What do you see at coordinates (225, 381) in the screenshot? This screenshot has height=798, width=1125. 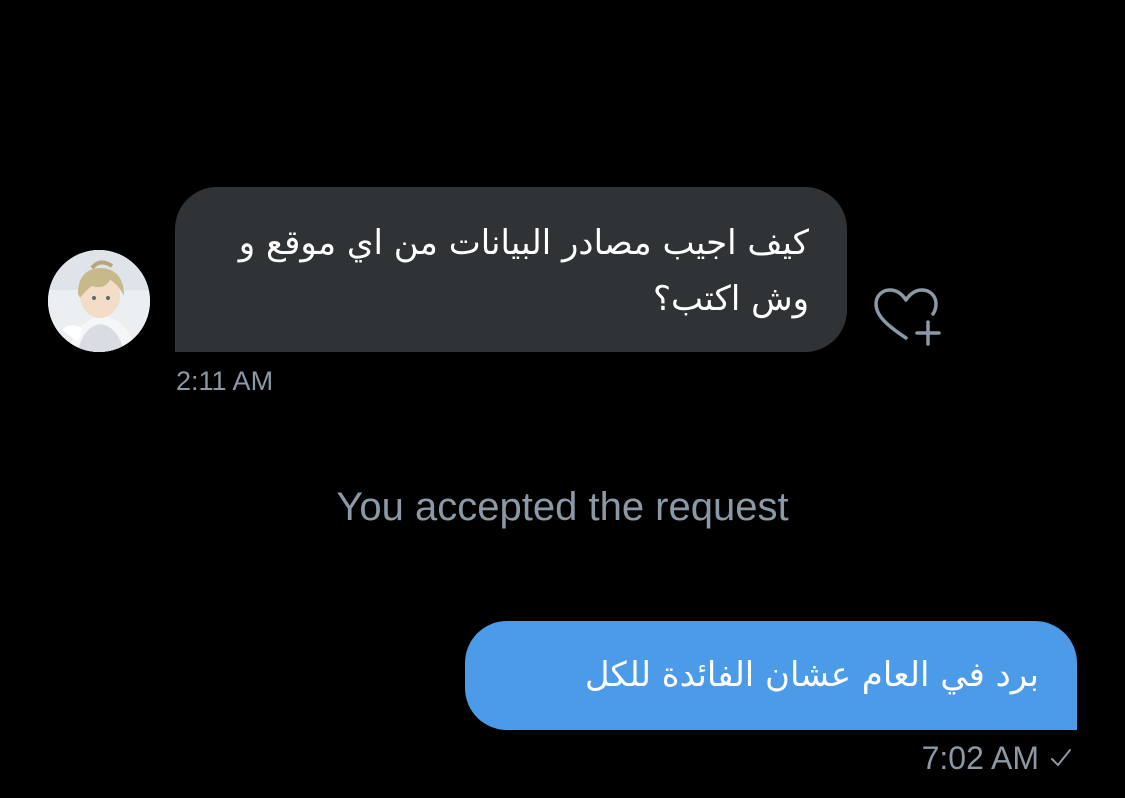 I see `incoming-message-timestamp: 2:11 AM` at bounding box center [225, 381].